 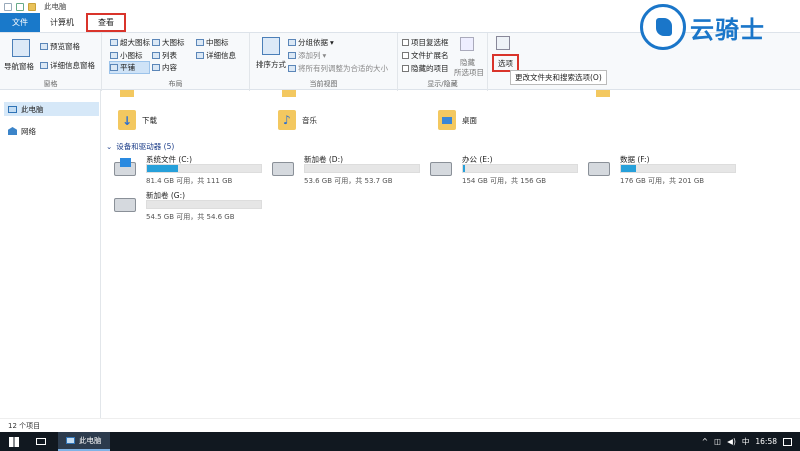 What do you see at coordinates (705, 441) in the screenshot?
I see `chevron-up-icon: ^` at bounding box center [705, 441].